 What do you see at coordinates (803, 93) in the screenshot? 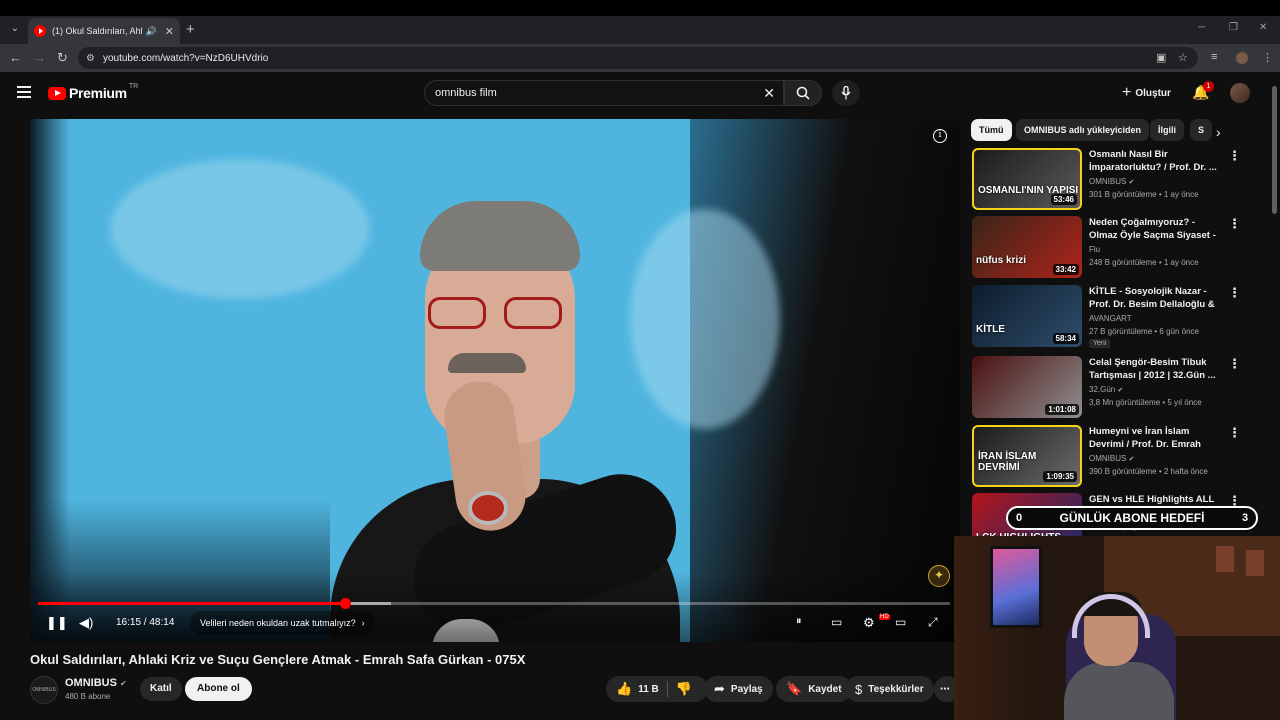
I see `search-button` at bounding box center [803, 93].